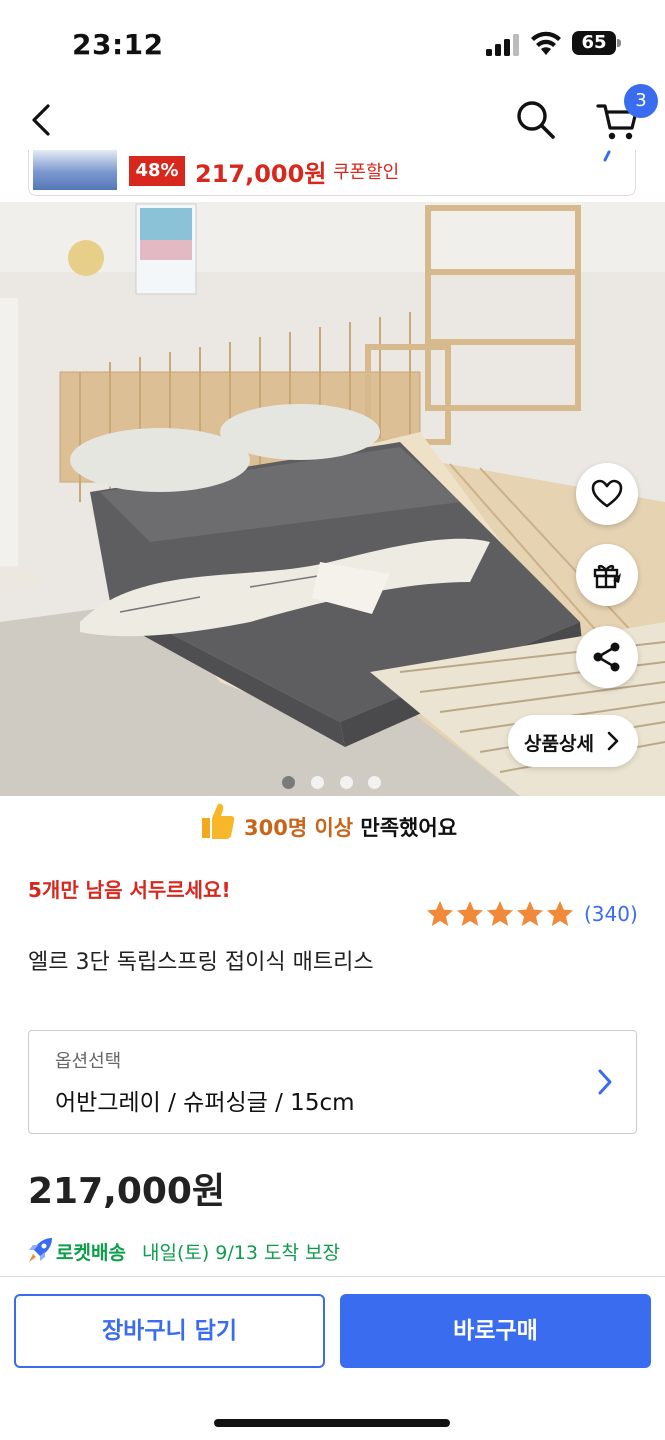 This screenshot has width=665, height=1440. What do you see at coordinates (261, 174) in the screenshot?
I see `promo-price: 217,000원` at bounding box center [261, 174].